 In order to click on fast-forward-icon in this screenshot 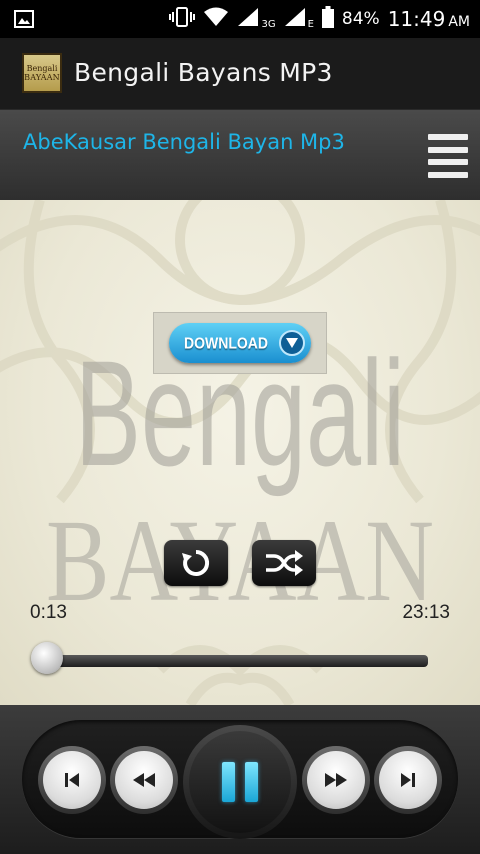, I will do `click(336, 780)`.